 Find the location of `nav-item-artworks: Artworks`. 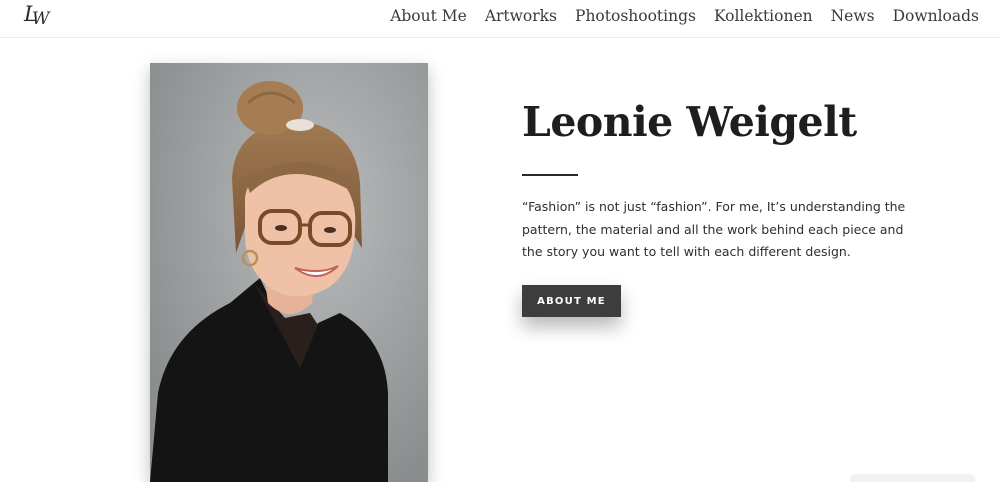

nav-item-artworks: Artworks is located at coordinates (521, 16).